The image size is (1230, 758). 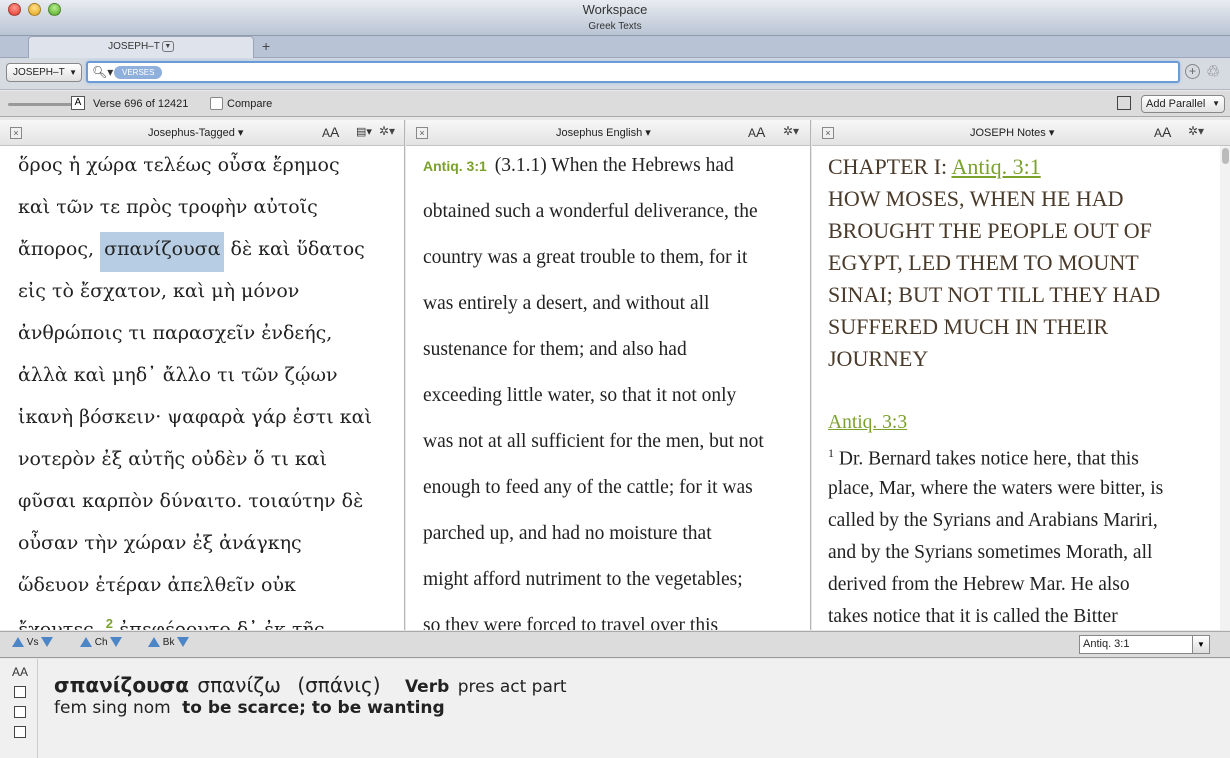 I want to click on heading-line: JOURNEY, so click(x=878, y=358).